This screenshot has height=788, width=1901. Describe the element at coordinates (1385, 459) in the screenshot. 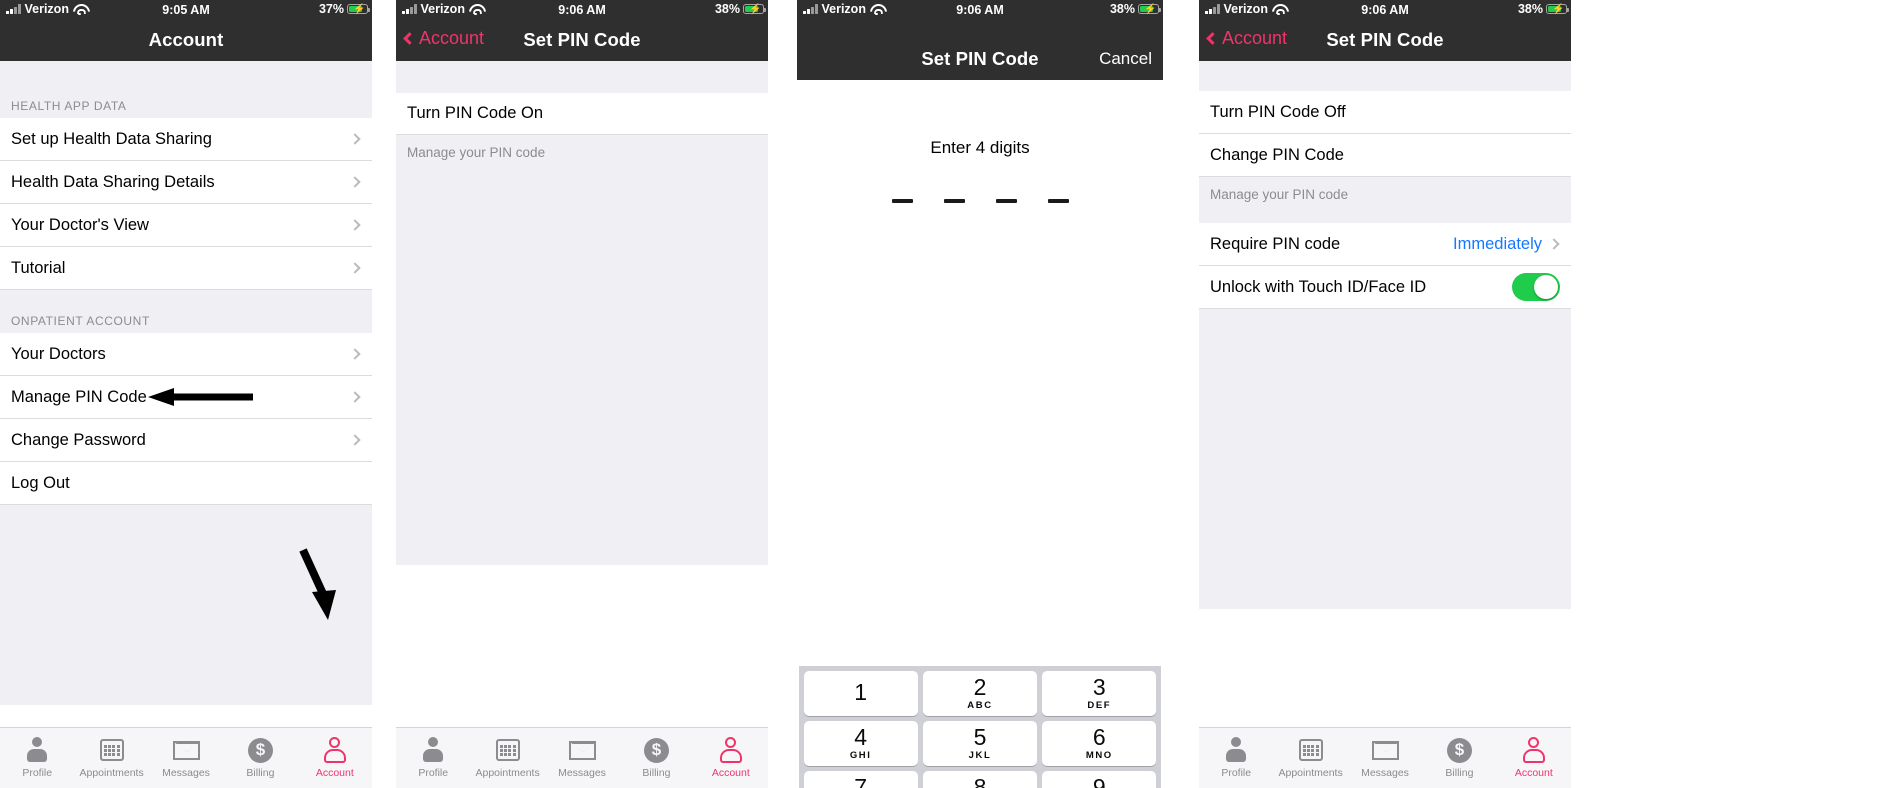

I see `list-bottom-gap` at that location.